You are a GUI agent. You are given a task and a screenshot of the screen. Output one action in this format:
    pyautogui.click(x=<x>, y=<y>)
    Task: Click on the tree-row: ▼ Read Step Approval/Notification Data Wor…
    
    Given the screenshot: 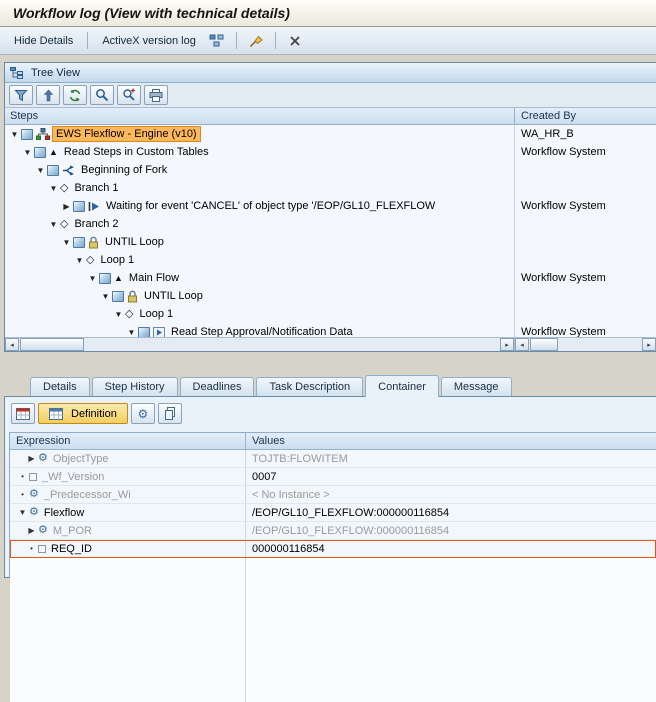 What is the action you would take?
    pyautogui.click(x=330, y=330)
    